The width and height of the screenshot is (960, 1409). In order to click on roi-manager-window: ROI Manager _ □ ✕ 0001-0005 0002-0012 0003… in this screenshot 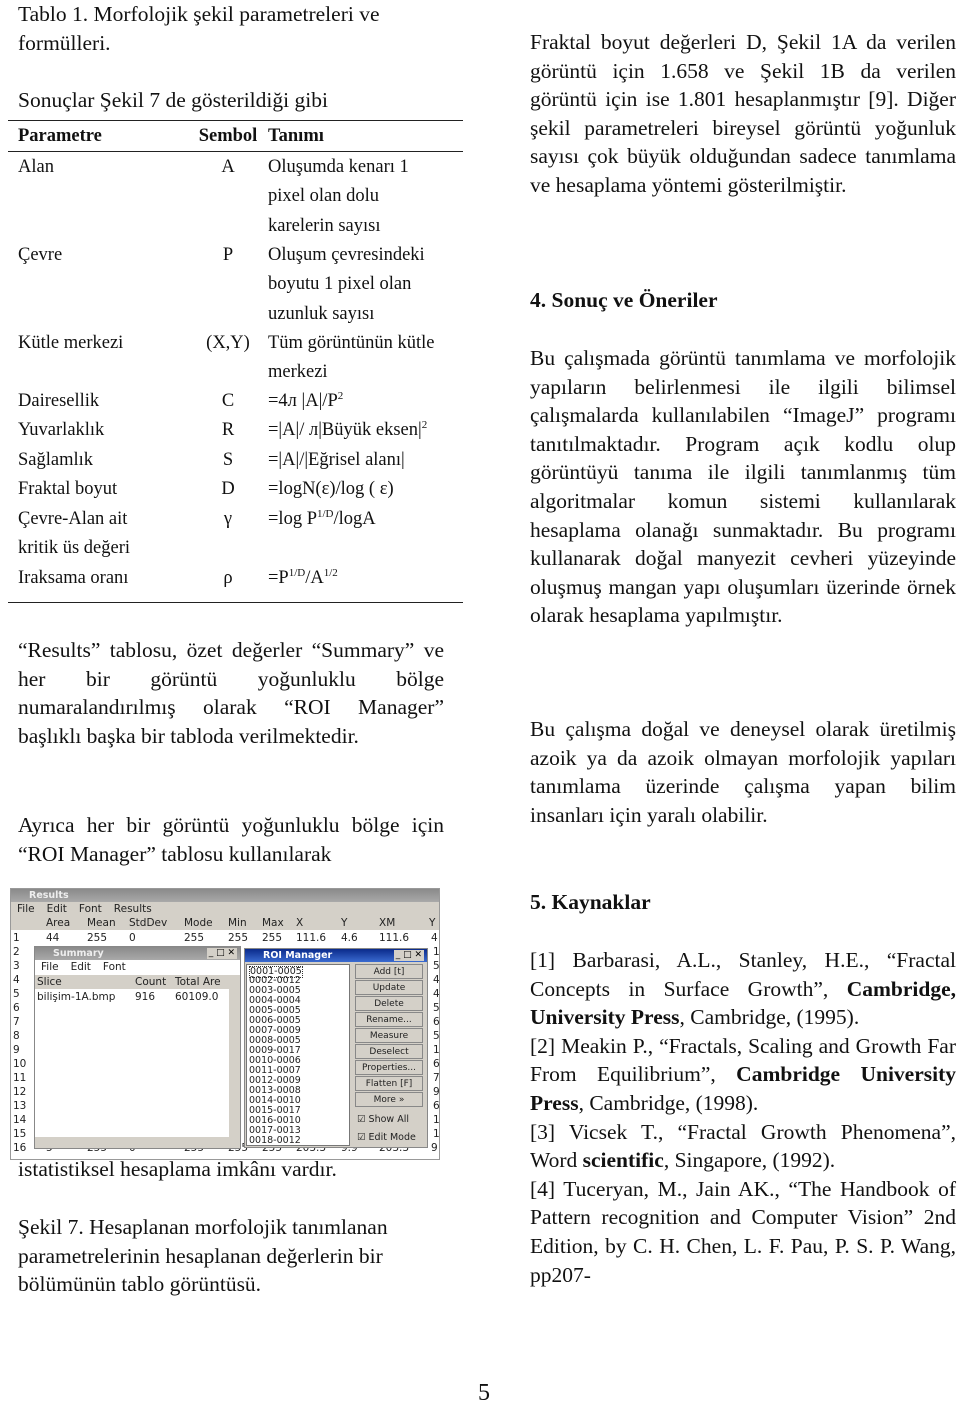, I will do `click(336, 1048)`.